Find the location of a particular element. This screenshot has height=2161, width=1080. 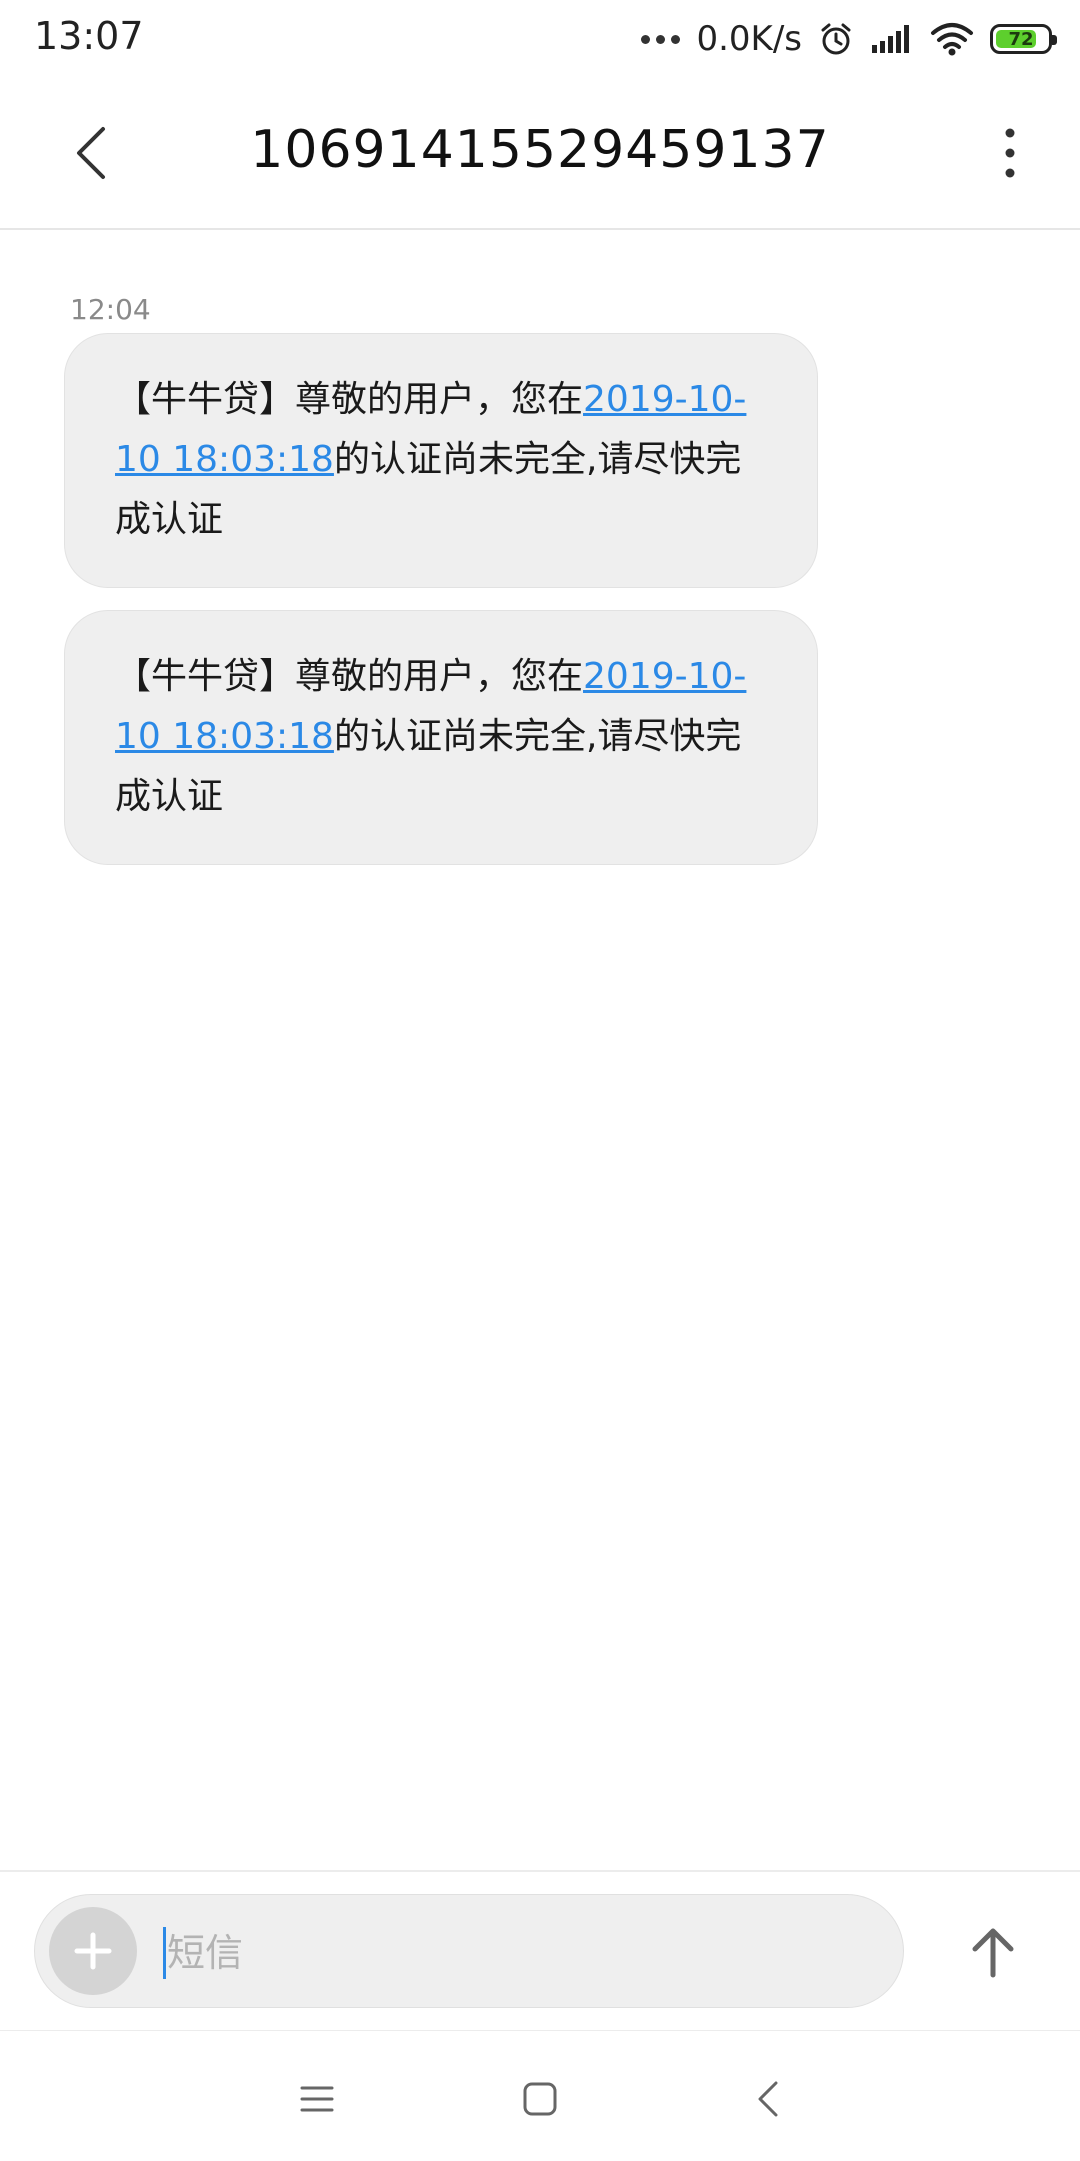

menu-icon is located at coordinates (317, 2099).